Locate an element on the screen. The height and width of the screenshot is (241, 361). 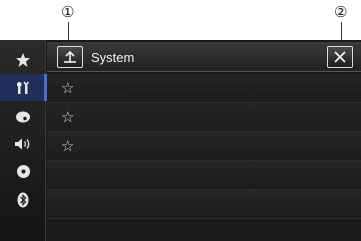
page-title: System is located at coordinates (113, 57).